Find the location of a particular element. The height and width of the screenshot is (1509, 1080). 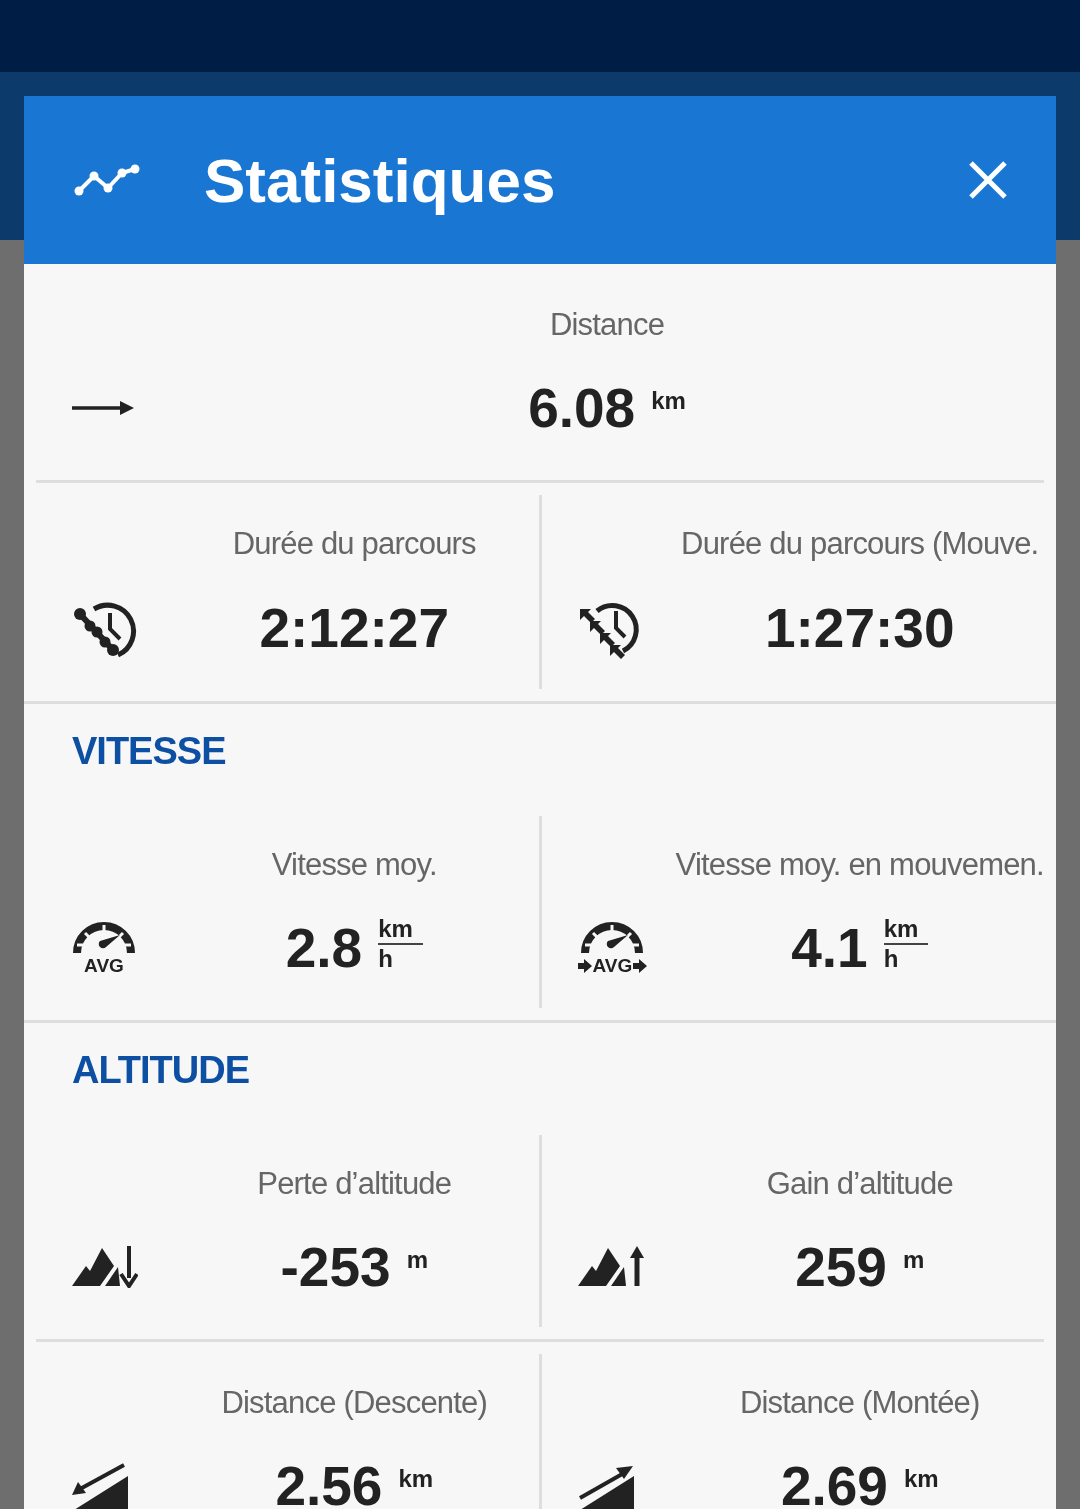

stat-value: 2:12:27 is located at coordinates (354, 628).